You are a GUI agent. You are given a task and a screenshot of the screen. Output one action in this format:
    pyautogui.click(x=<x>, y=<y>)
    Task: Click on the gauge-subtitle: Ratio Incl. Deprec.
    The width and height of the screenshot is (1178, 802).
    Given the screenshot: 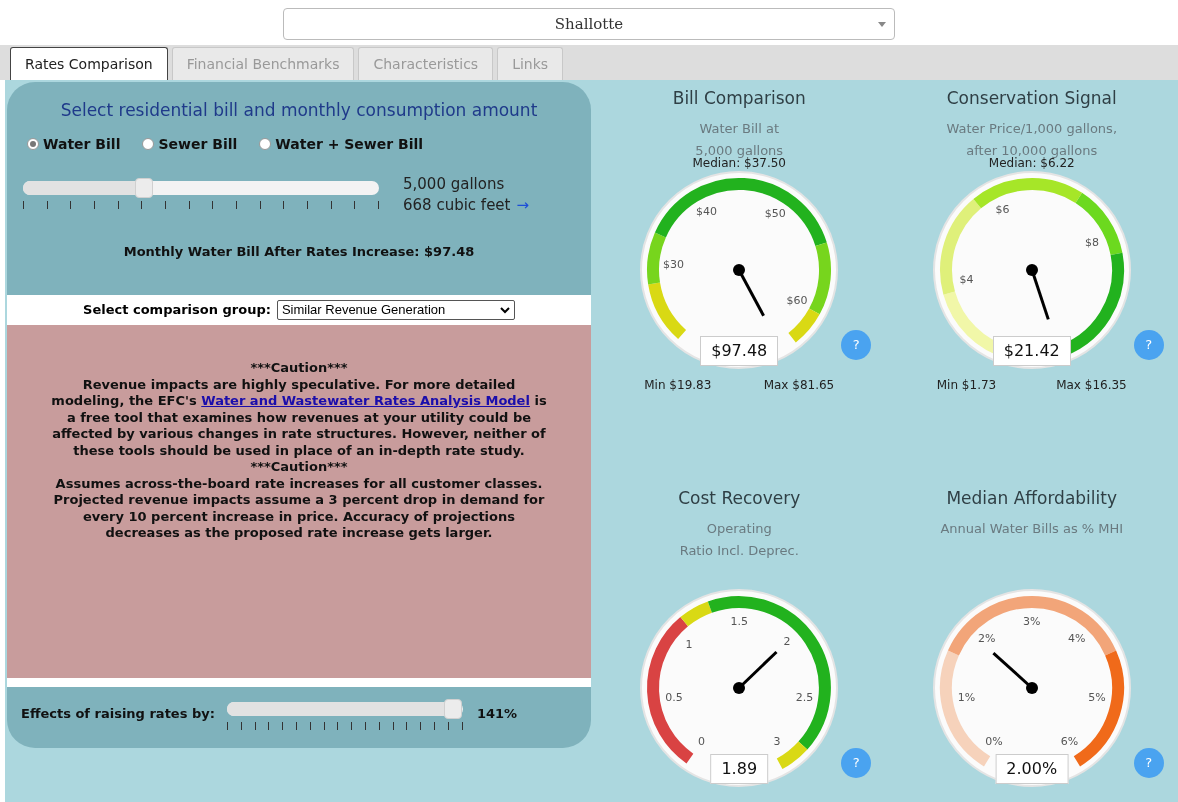 What is the action you would take?
    pyautogui.click(x=739, y=550)
    